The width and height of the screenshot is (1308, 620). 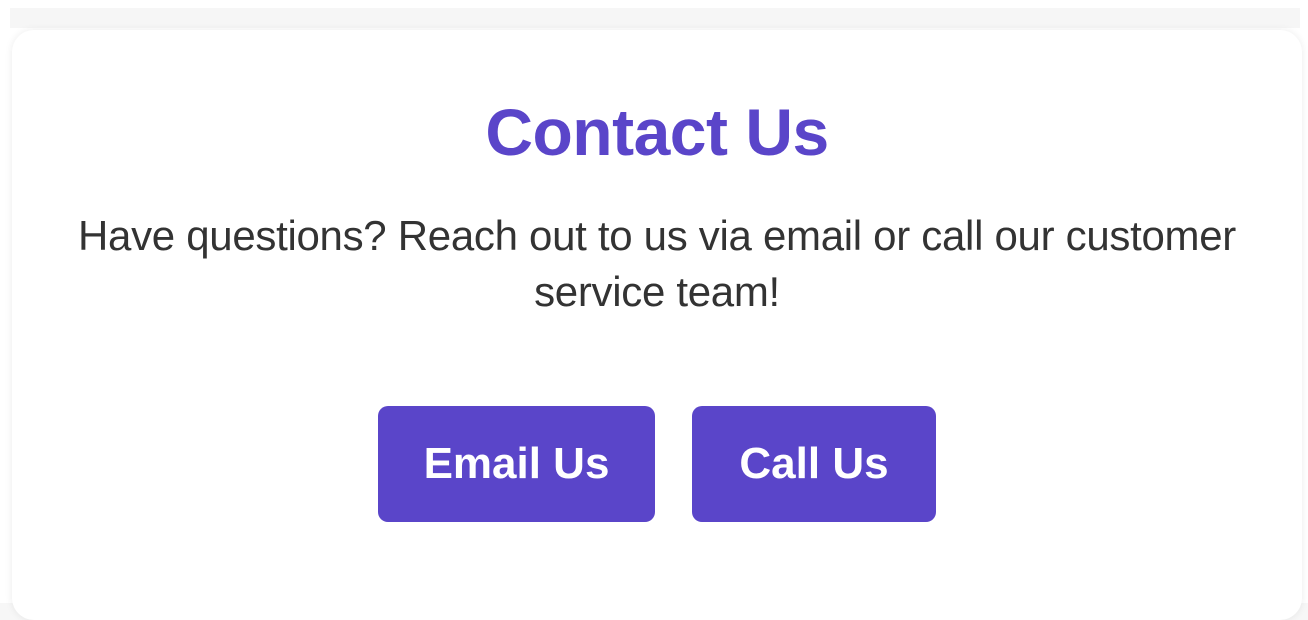 I want to click on top-strip, so click(x=655, y=18).